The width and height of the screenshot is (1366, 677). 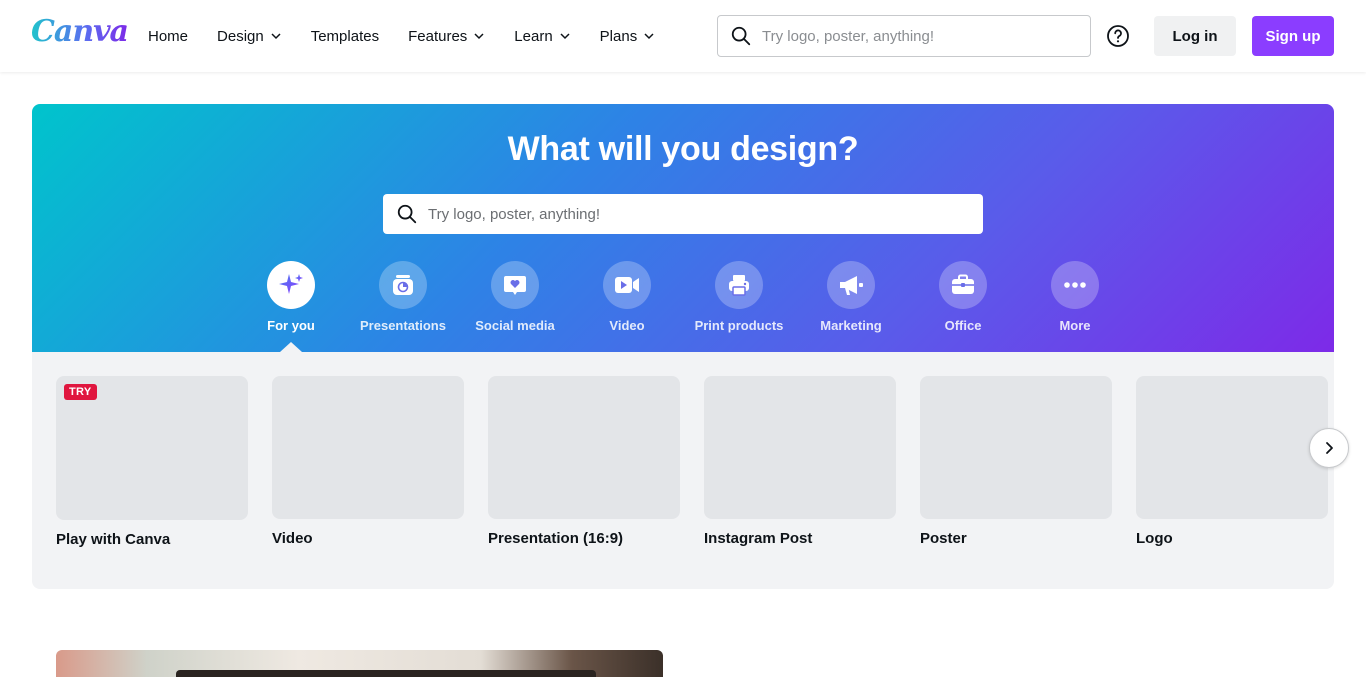 I want to click on category-presentations: Presentations, so click(x=403, y=297).